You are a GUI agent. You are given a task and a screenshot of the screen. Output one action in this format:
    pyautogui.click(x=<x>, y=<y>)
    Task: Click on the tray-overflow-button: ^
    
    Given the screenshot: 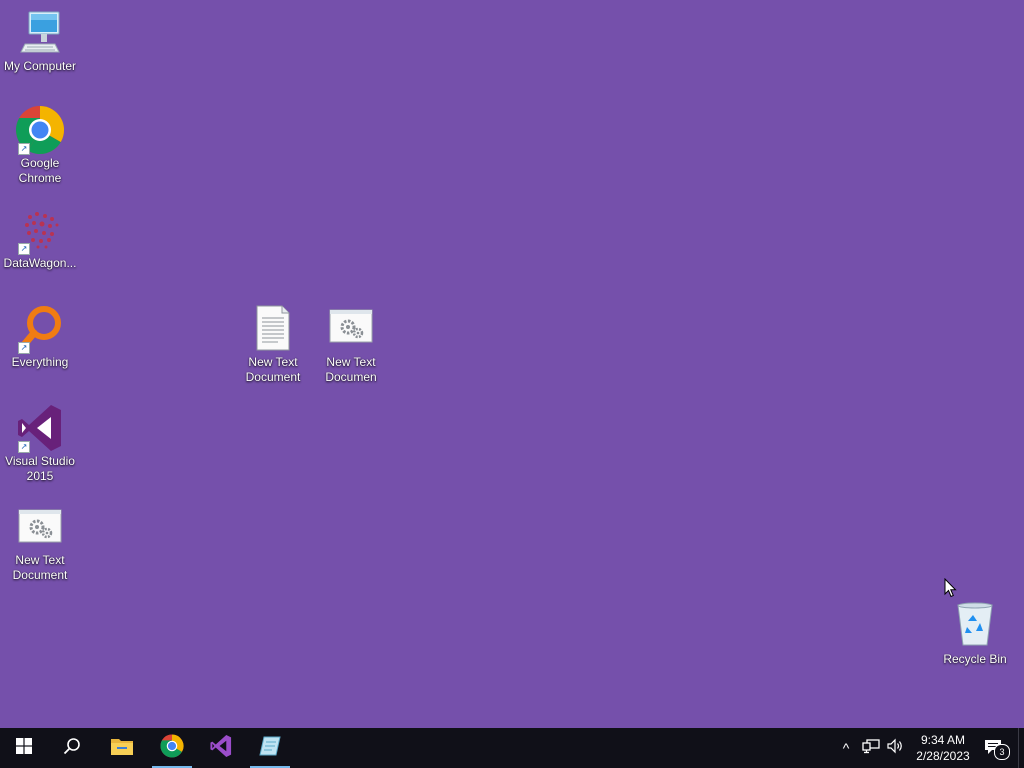 What is the action you would take?
    pyautogui.click(x=846, y=748)
    